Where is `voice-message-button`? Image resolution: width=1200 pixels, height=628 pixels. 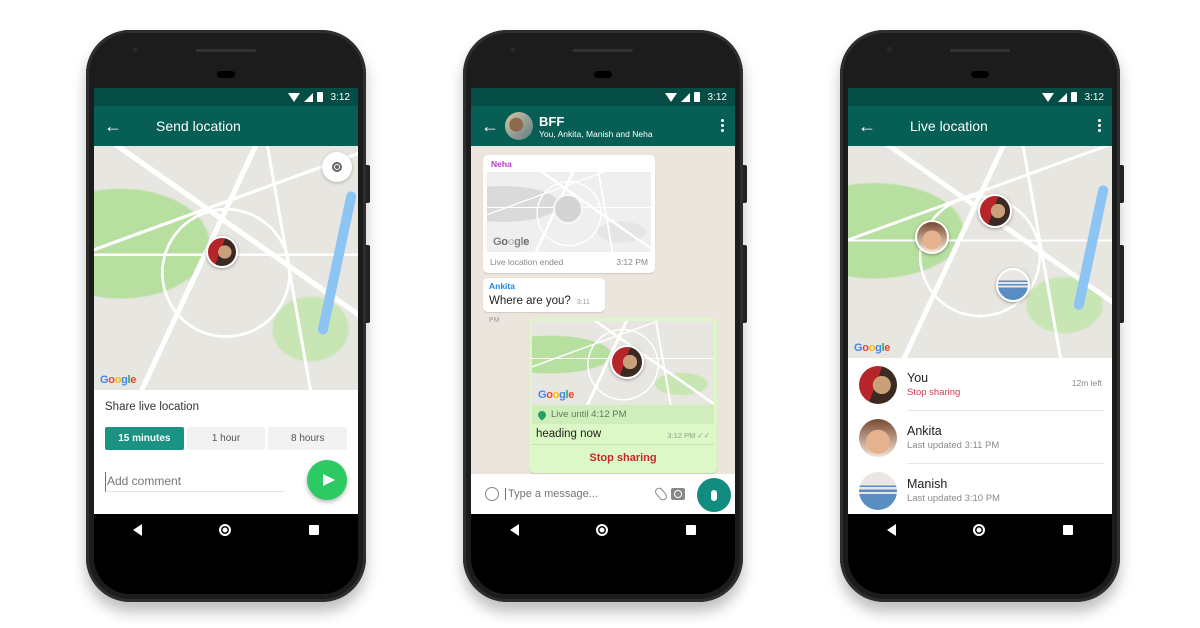 voice-message-button is located at coordinates (714, 495).